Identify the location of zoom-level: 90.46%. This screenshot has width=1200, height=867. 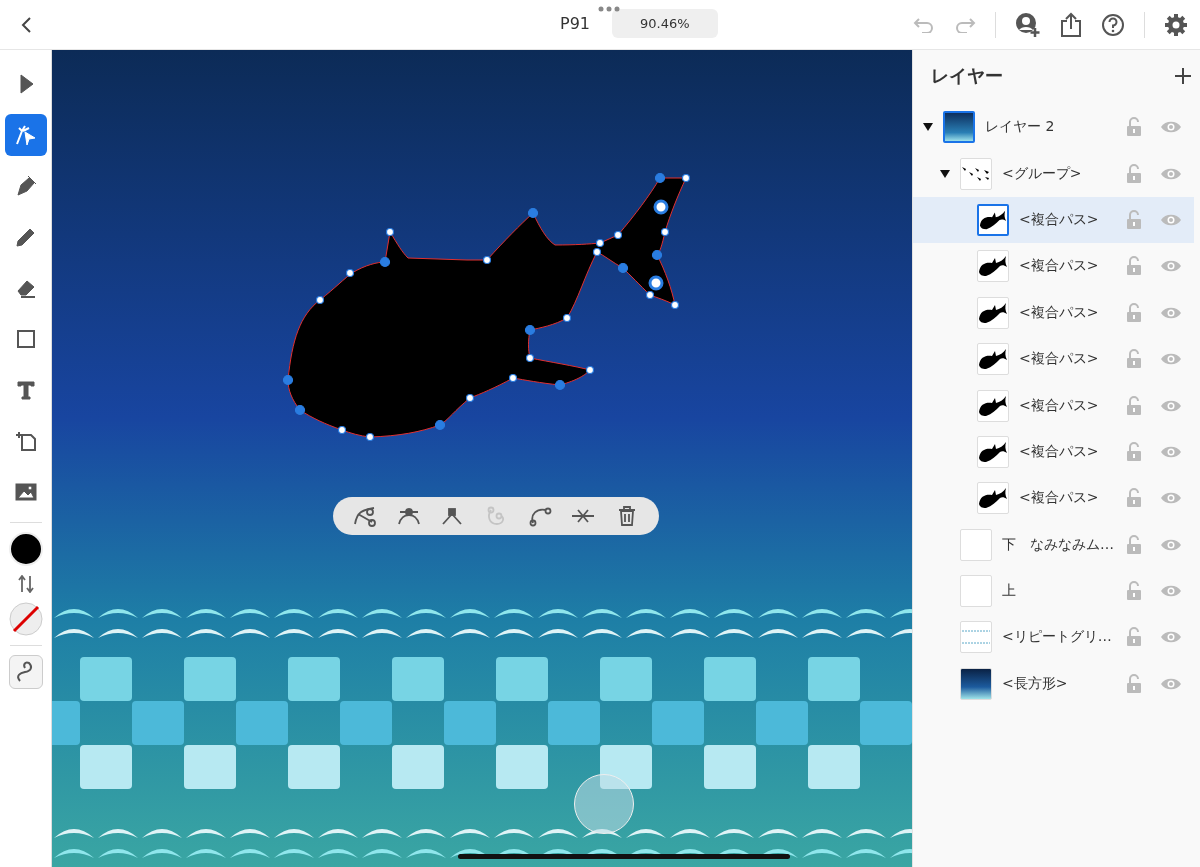
(665, 23).